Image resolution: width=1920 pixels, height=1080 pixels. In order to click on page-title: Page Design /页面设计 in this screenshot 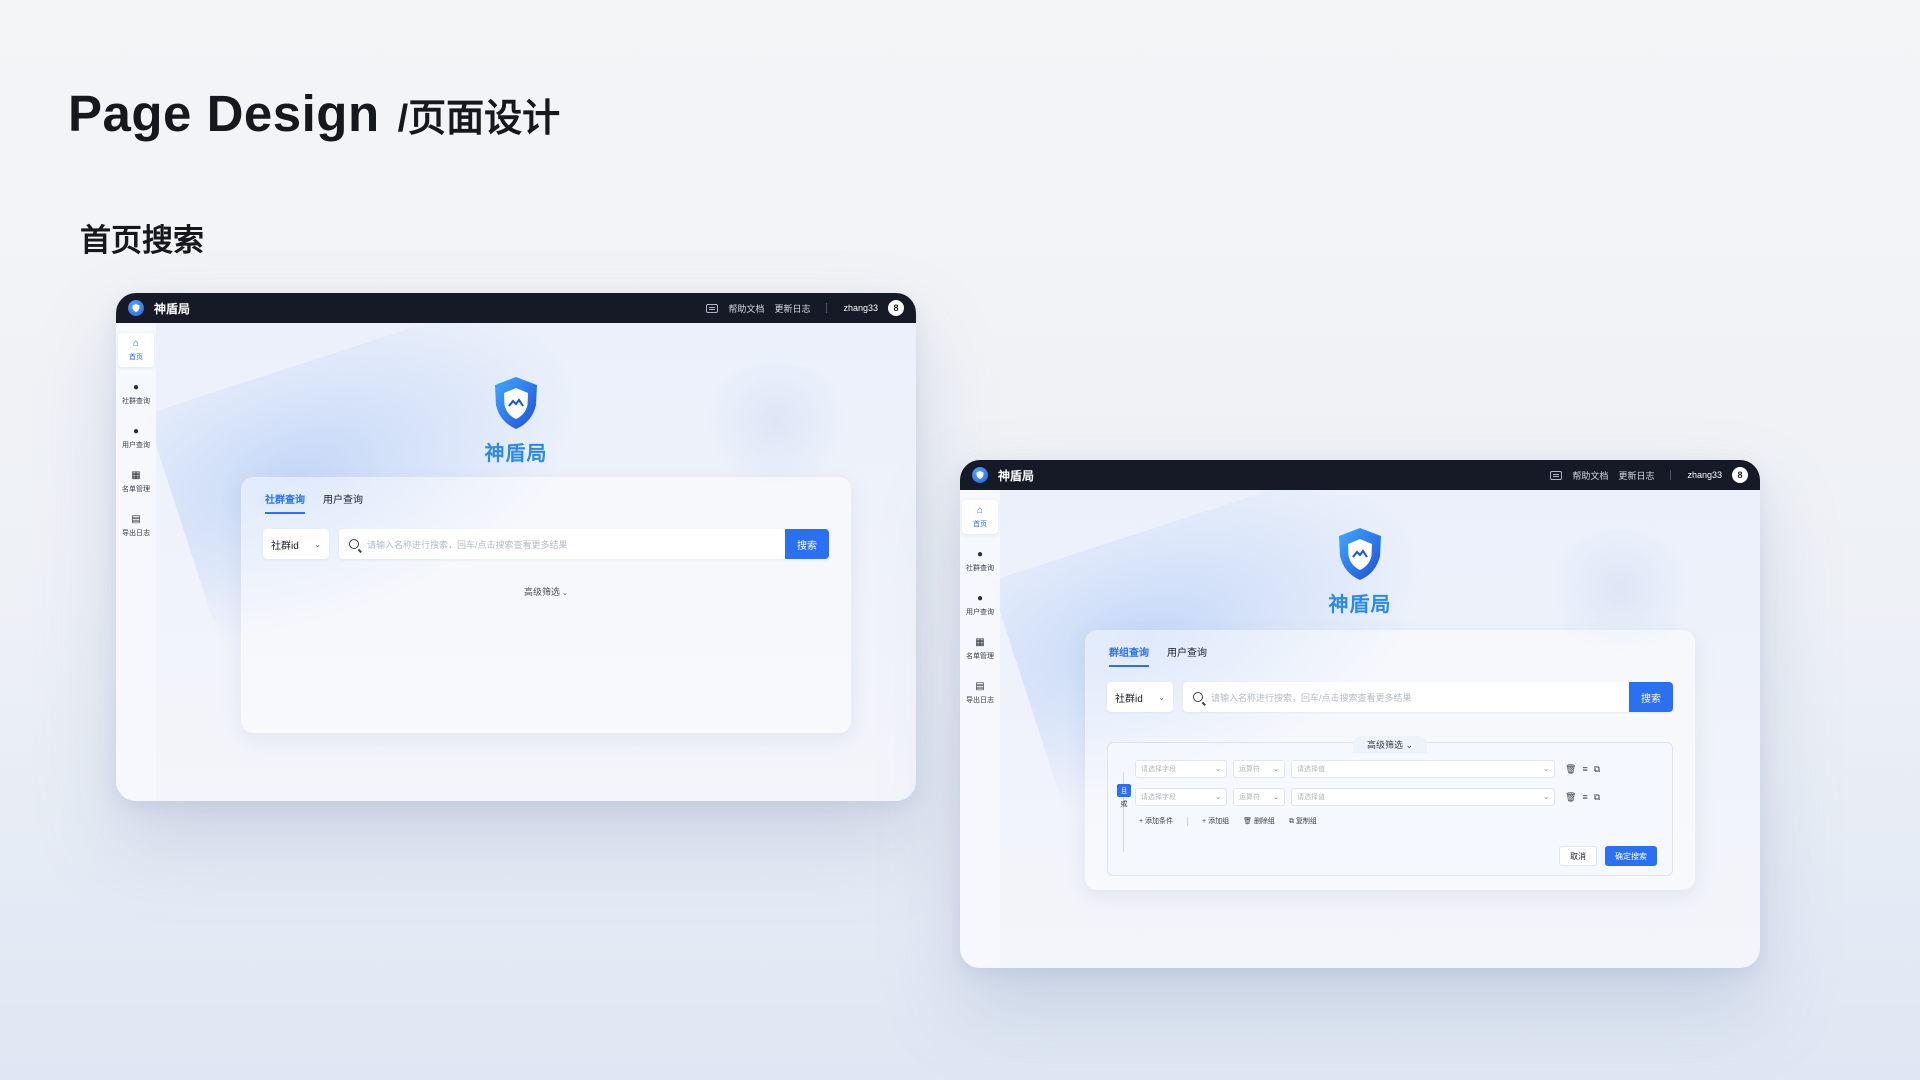, I will do `click(314, 113)`.